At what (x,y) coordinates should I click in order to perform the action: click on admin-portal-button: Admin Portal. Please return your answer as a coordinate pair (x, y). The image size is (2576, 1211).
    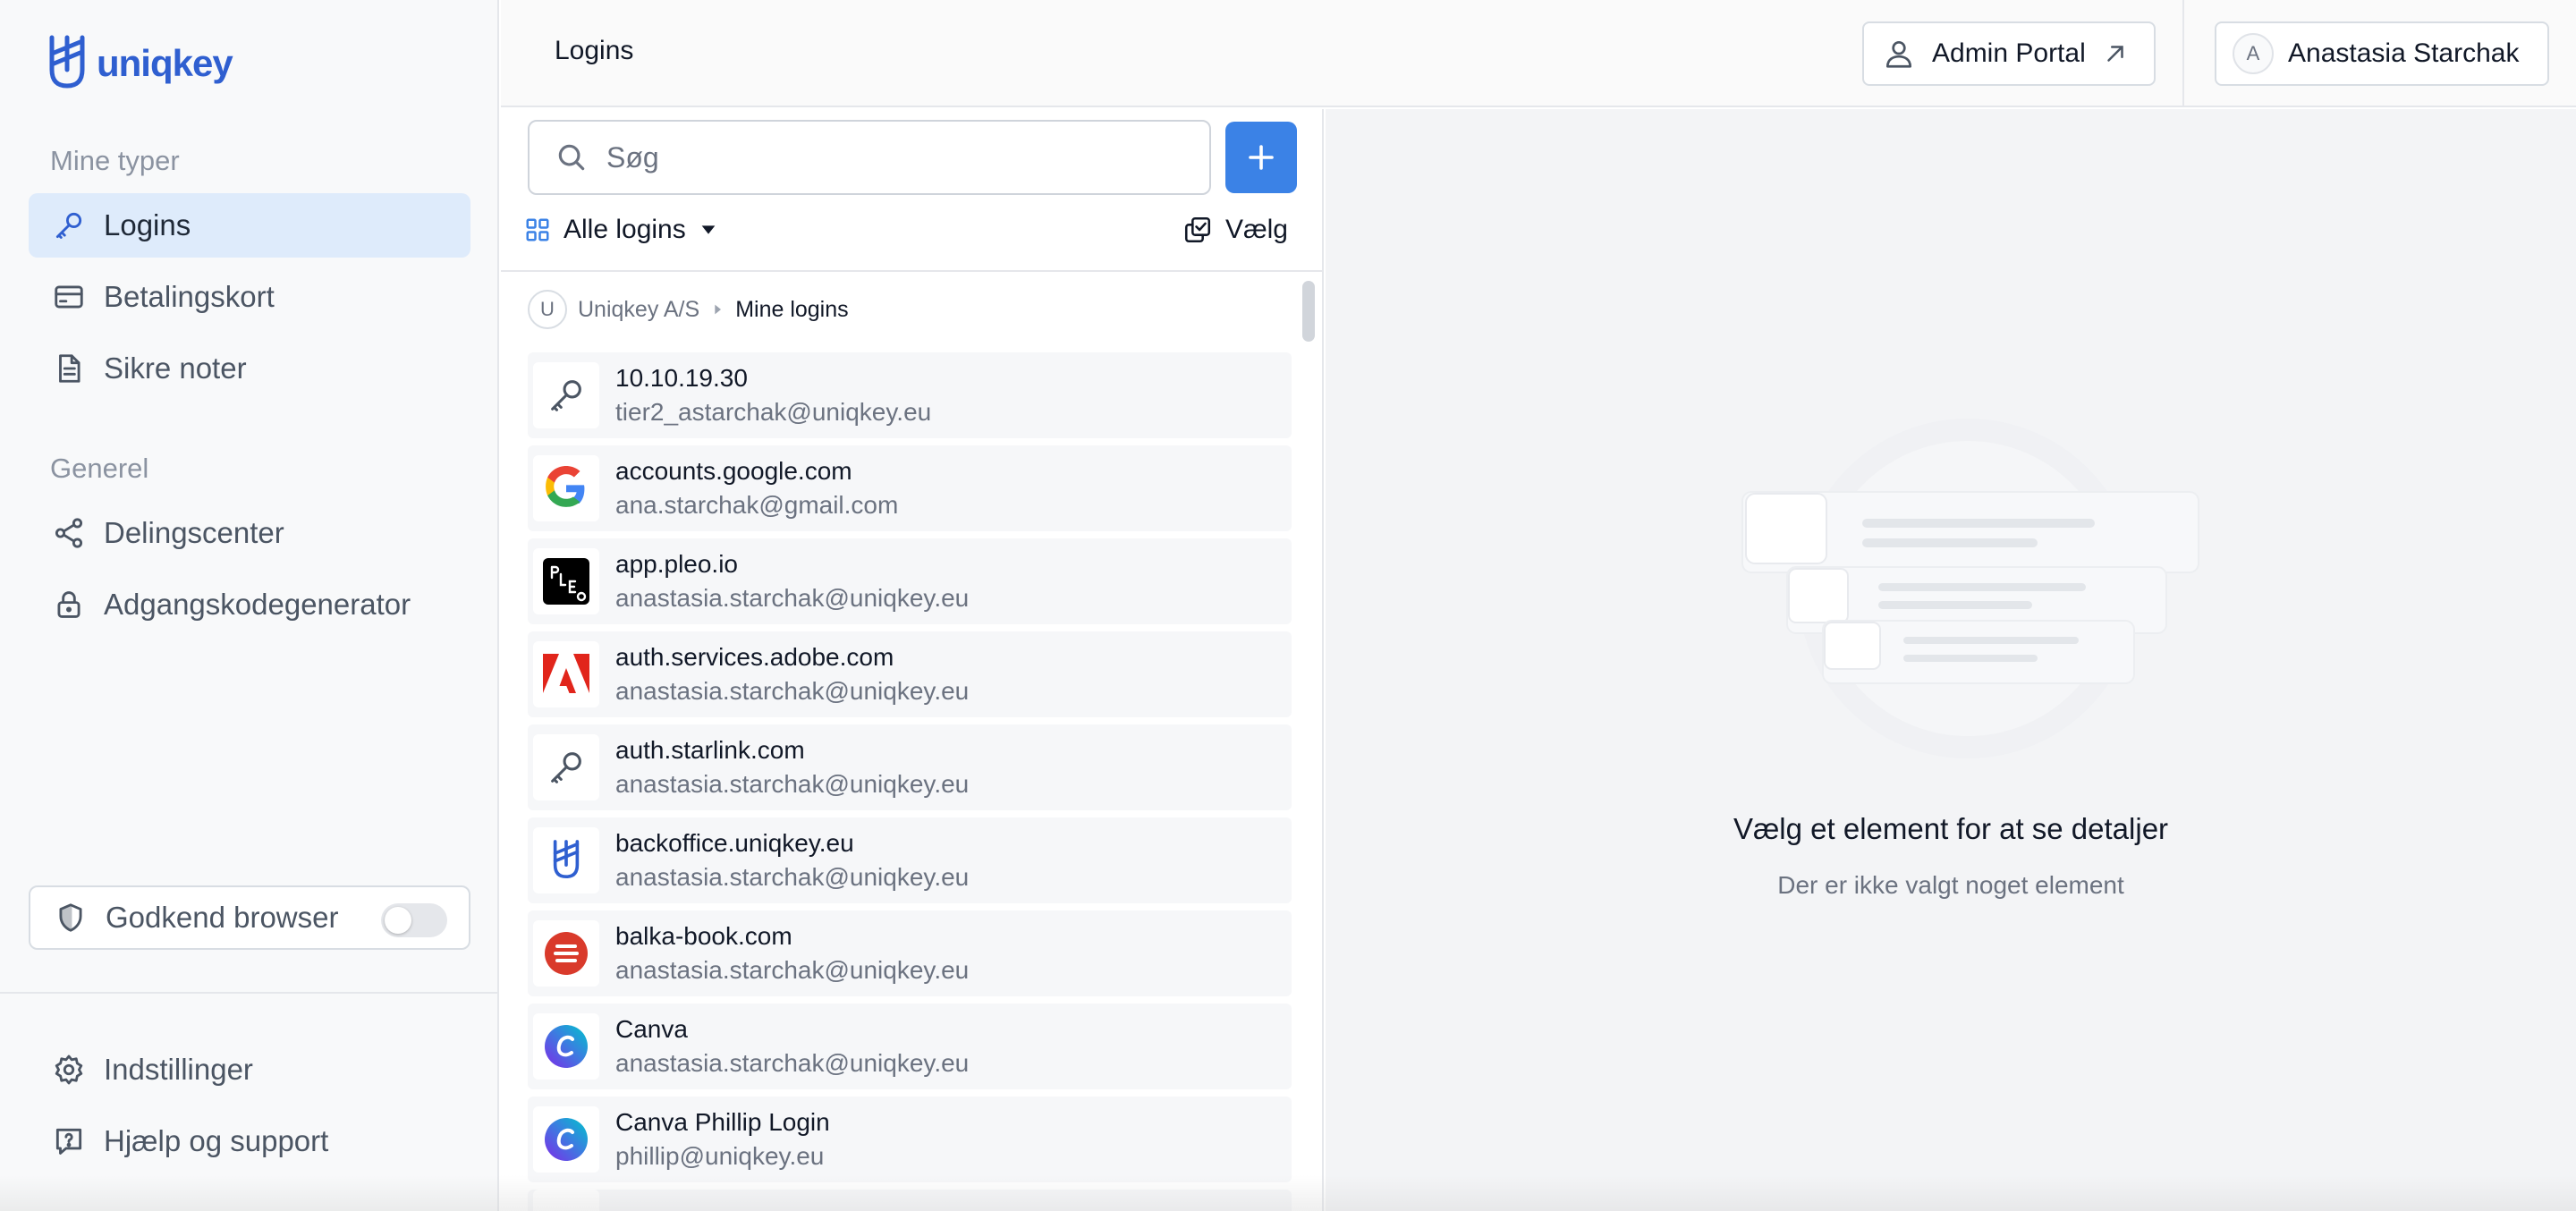
    Looking at the image, I should click on (2009, 53).